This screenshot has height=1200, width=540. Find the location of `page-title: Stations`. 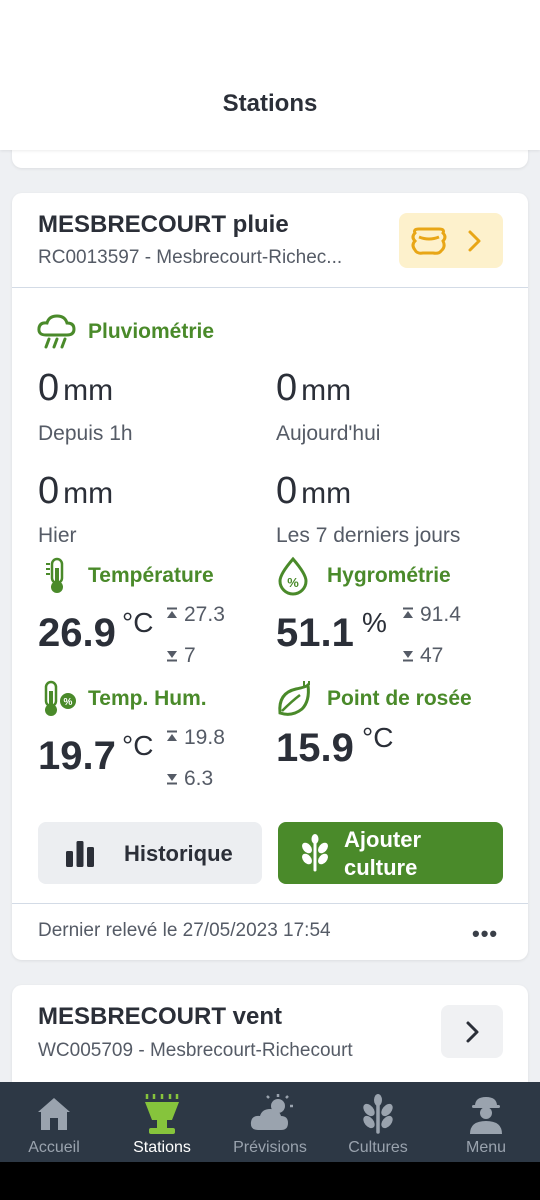

page-title: Stations is located at coordinates (270, 103).